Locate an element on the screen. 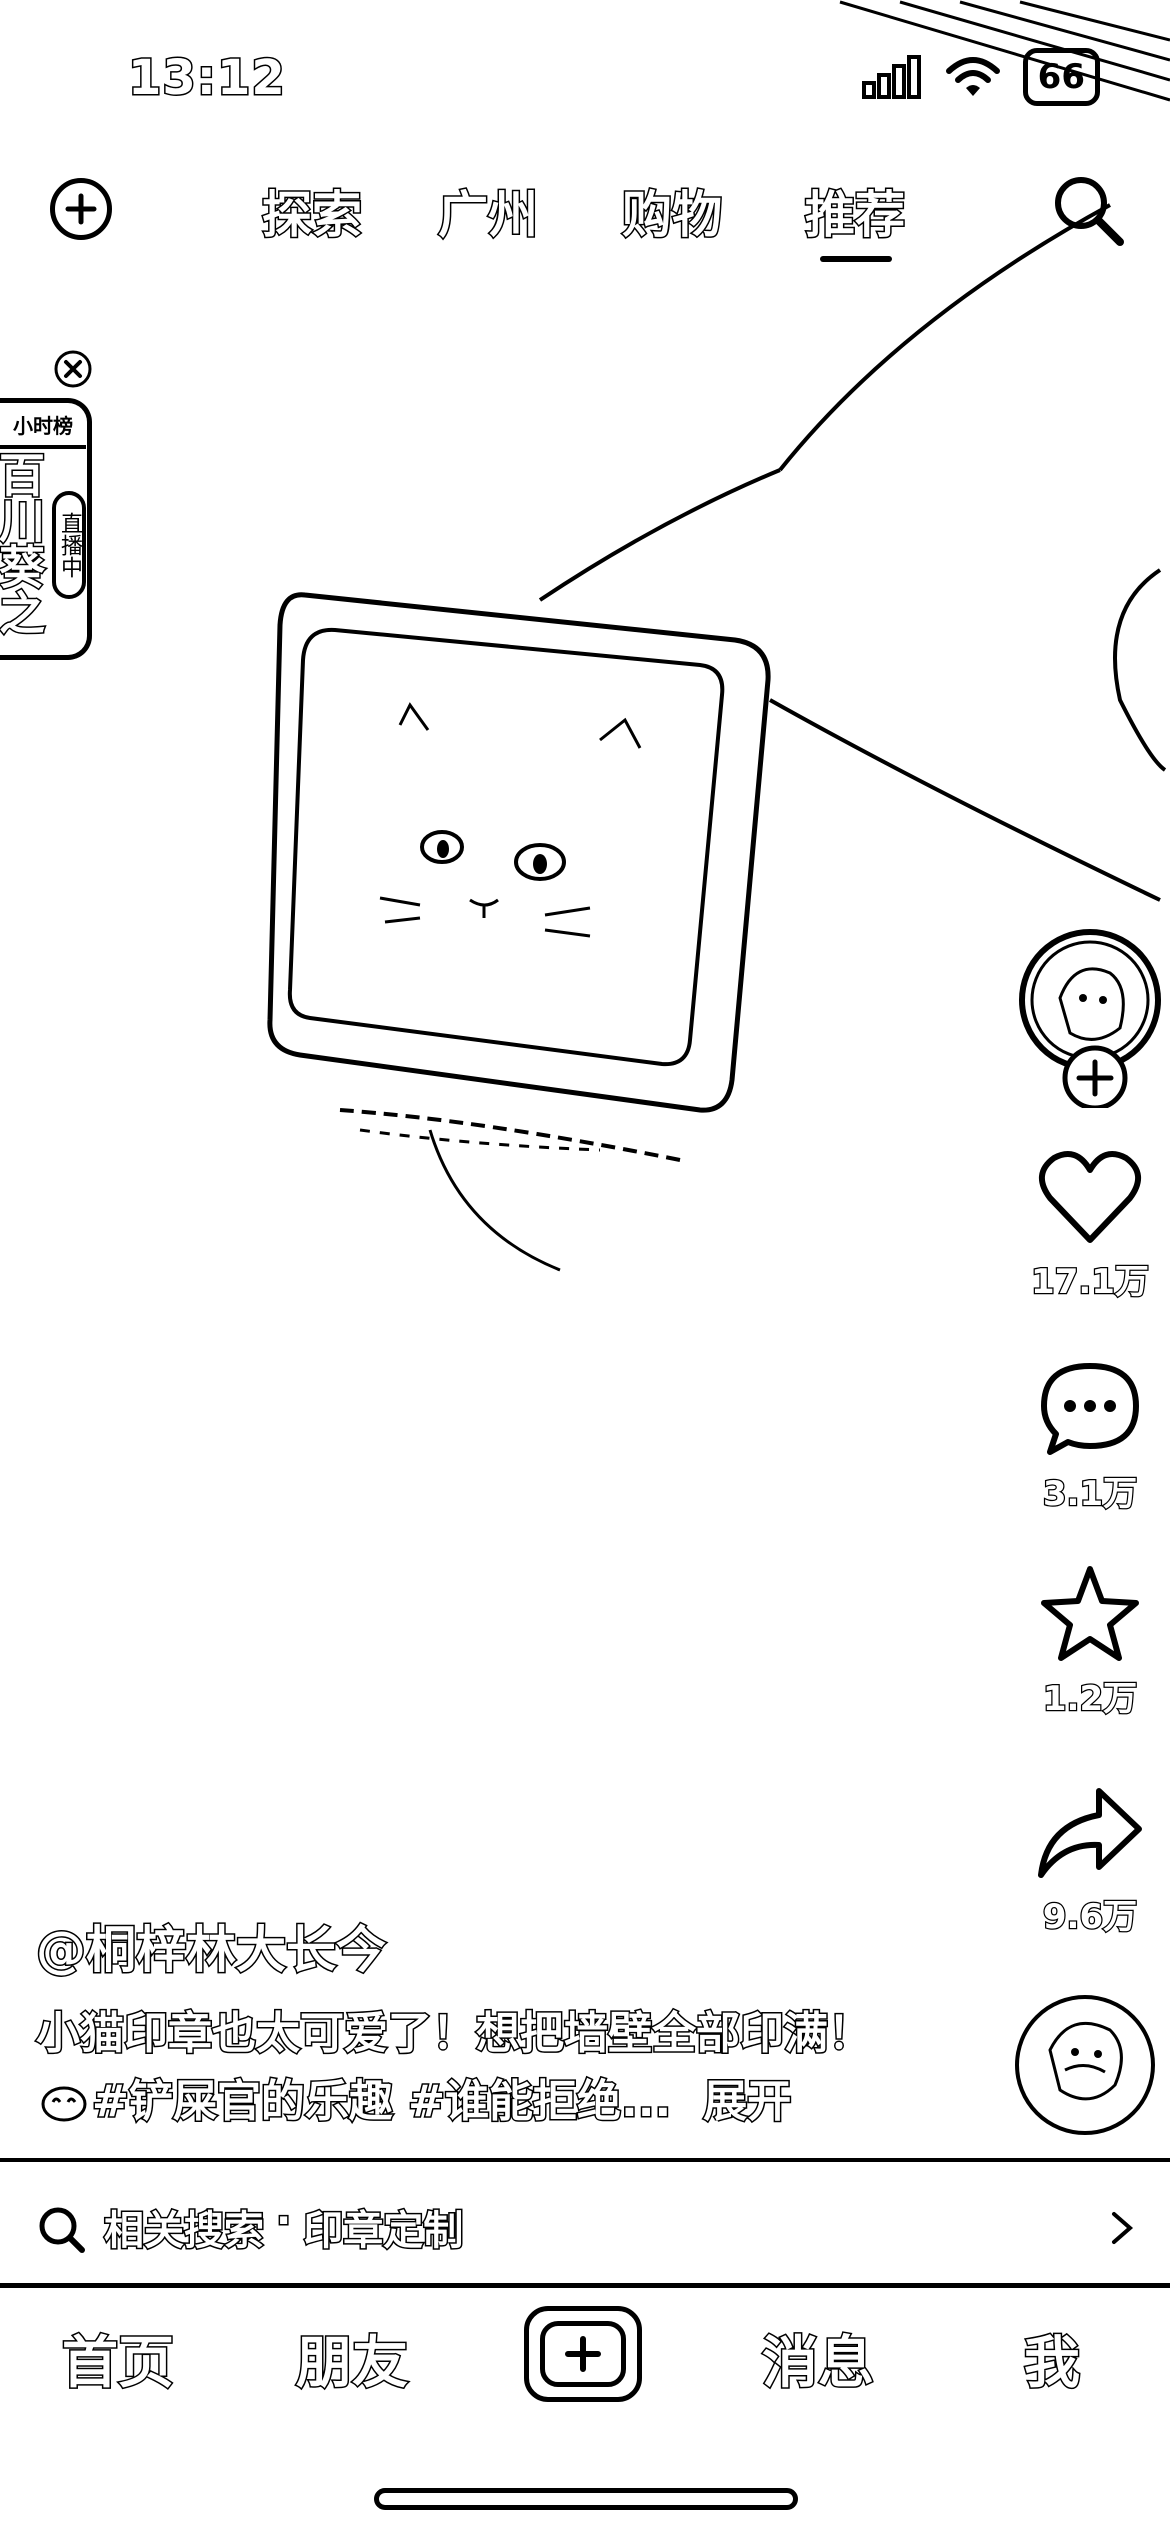  plus-icon is located at coordinates (583, 2354).